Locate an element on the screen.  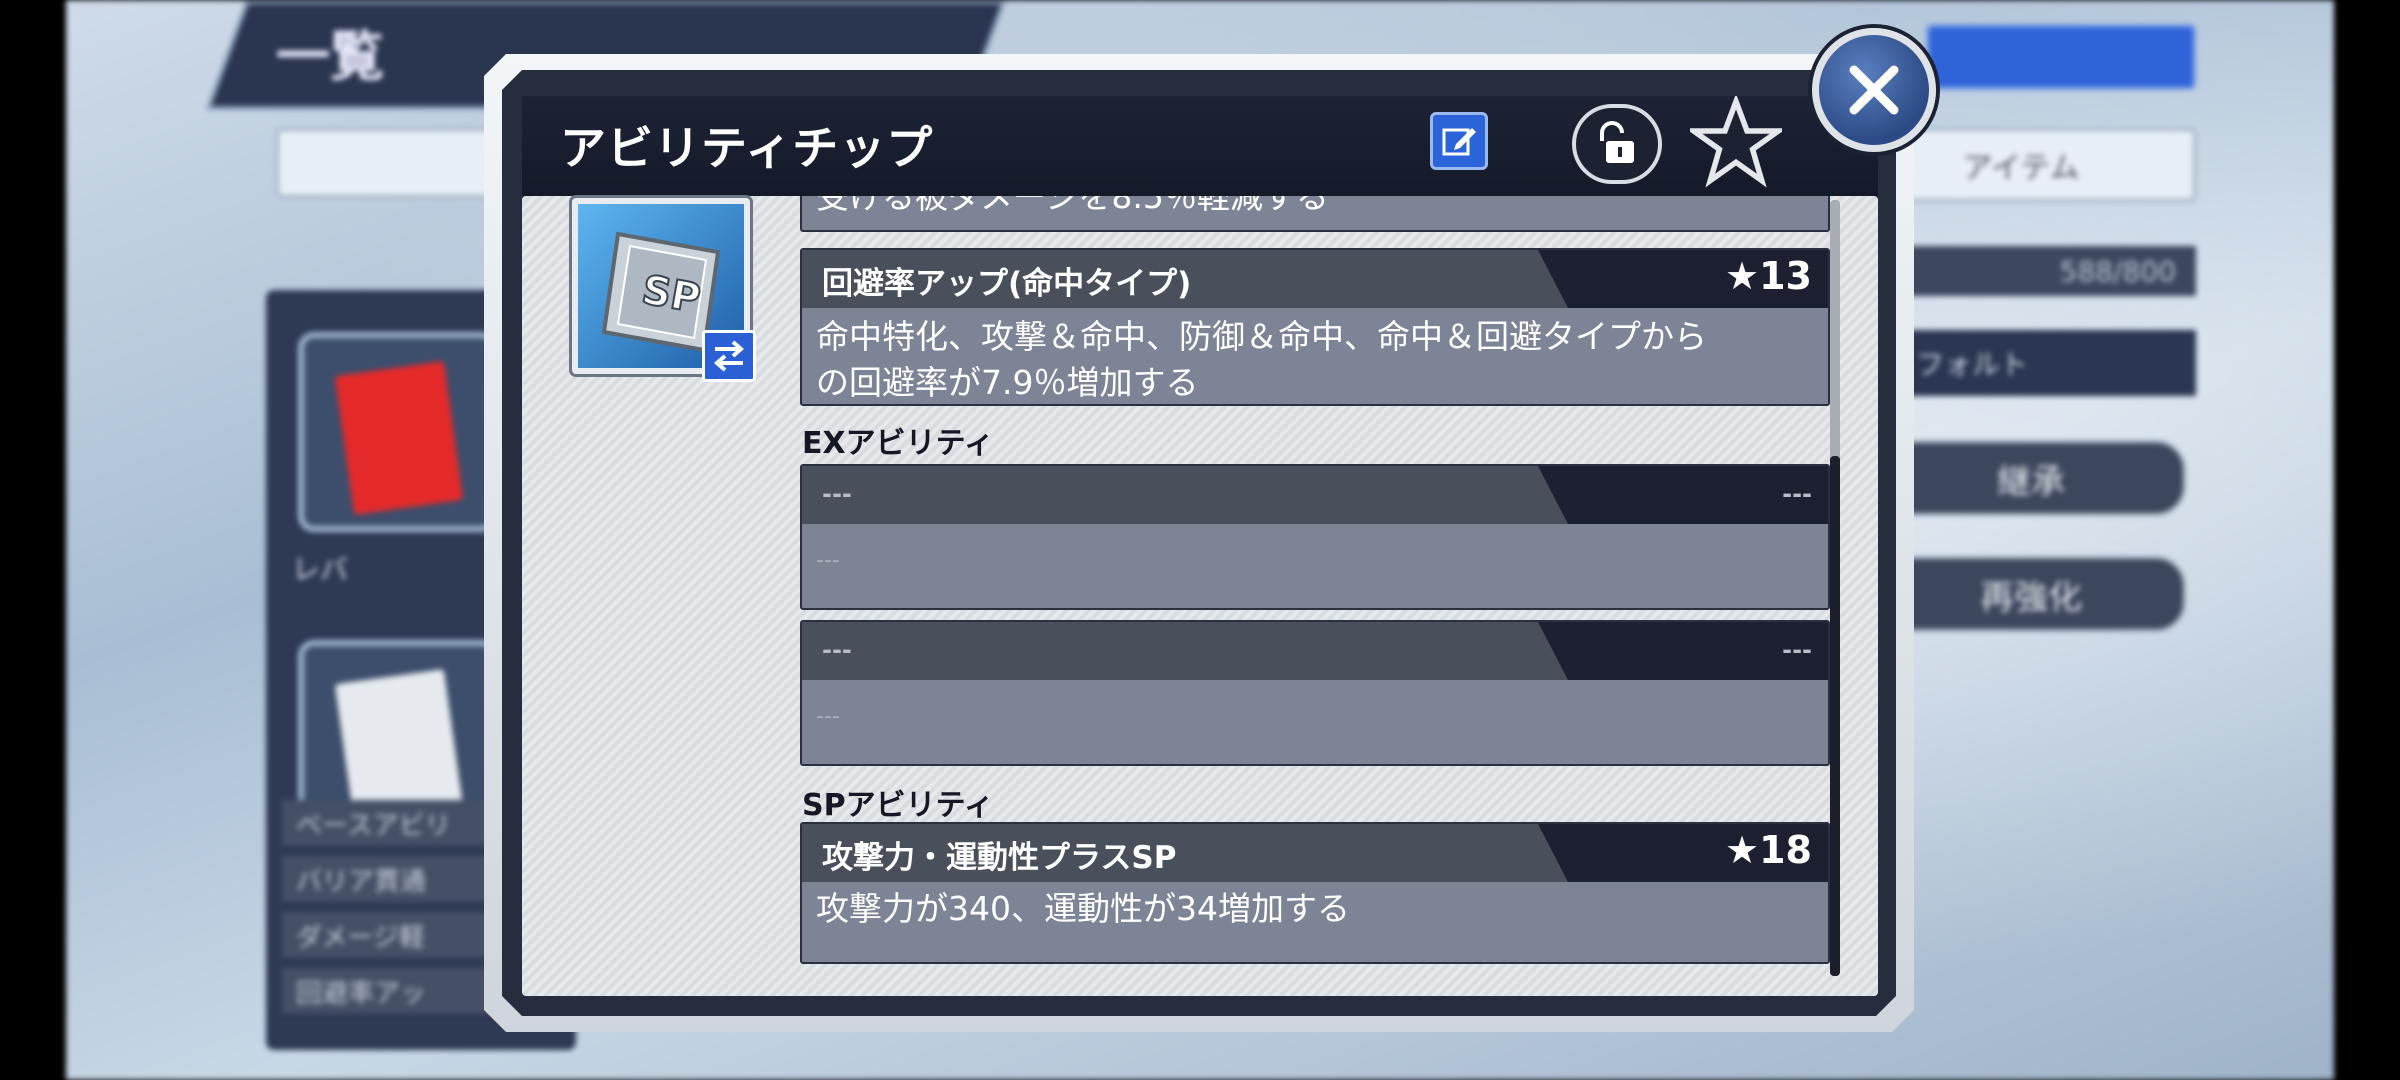
ability-name: 攻撃力・運動性プラスSP is located at coordinates (999, 858).